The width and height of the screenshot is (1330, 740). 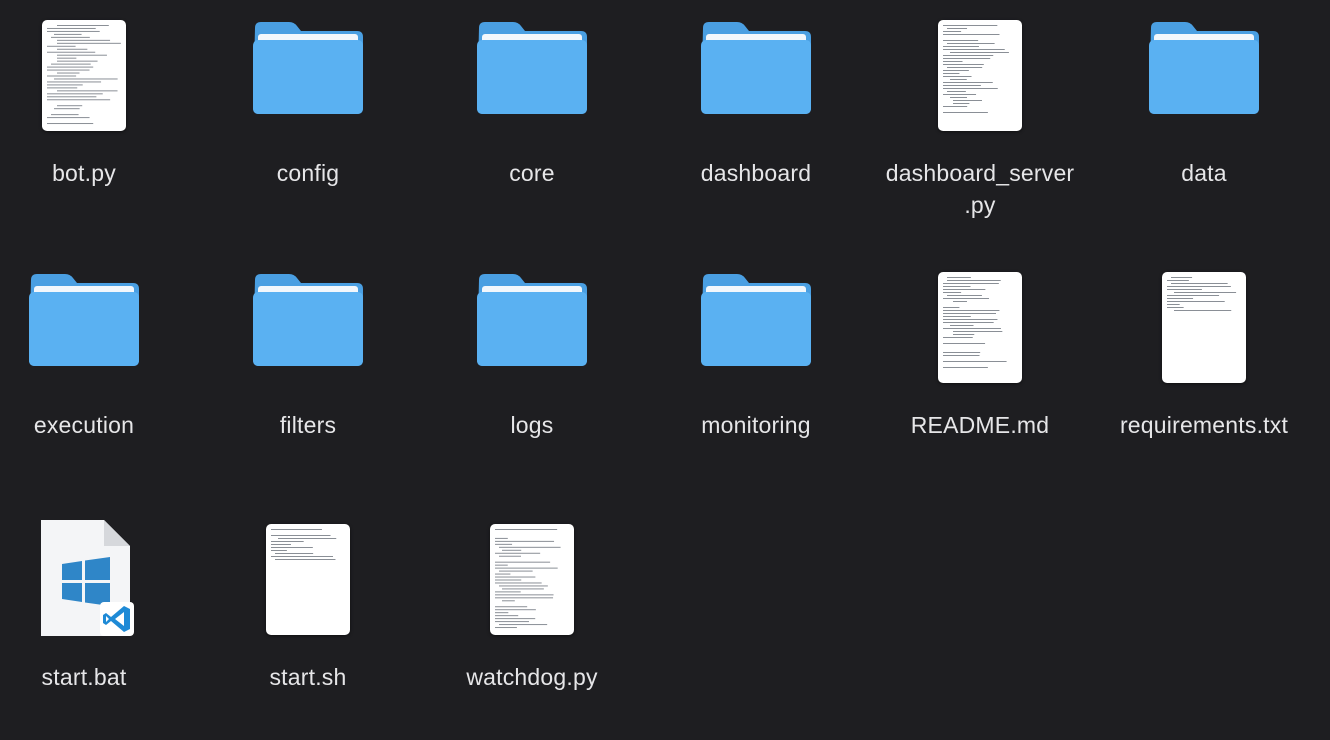 What do you see at coordinates (532, 677) in the screenshot?
I see `file-name-label: watchdog.py` at bounding box center [532, 677].